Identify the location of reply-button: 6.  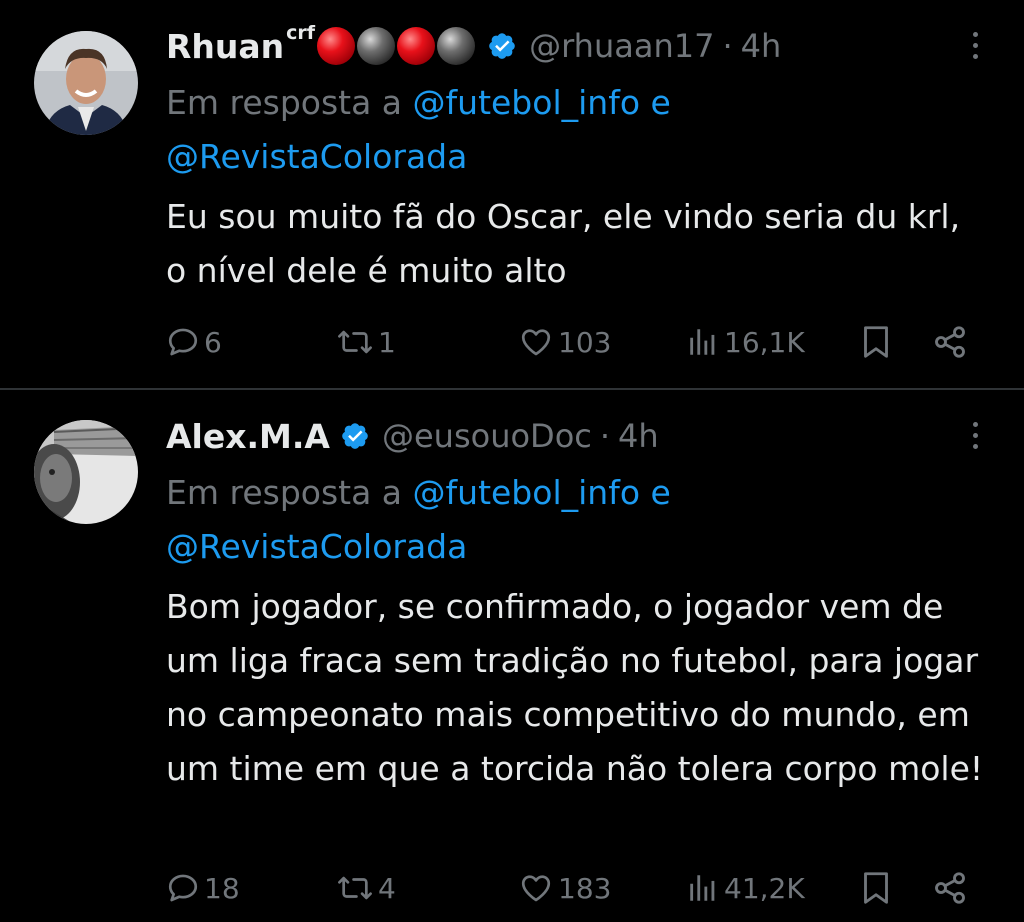
(194, 342).